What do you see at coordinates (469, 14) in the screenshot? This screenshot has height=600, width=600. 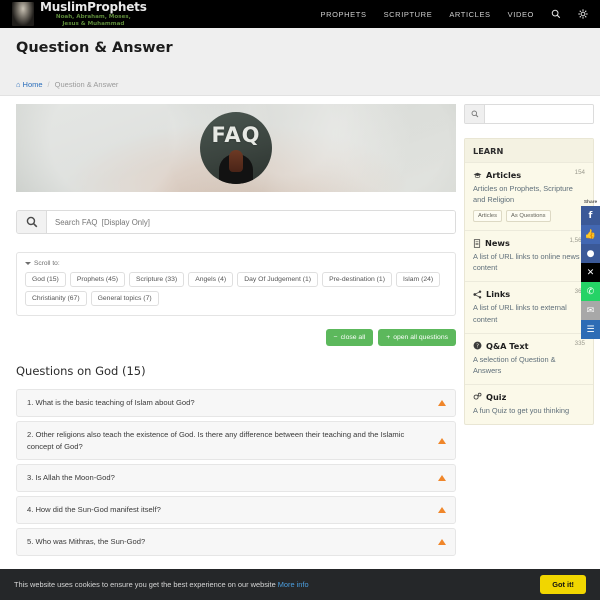 I see `nav-item-articles: ARTICLES` at bounding box center [469, 14].